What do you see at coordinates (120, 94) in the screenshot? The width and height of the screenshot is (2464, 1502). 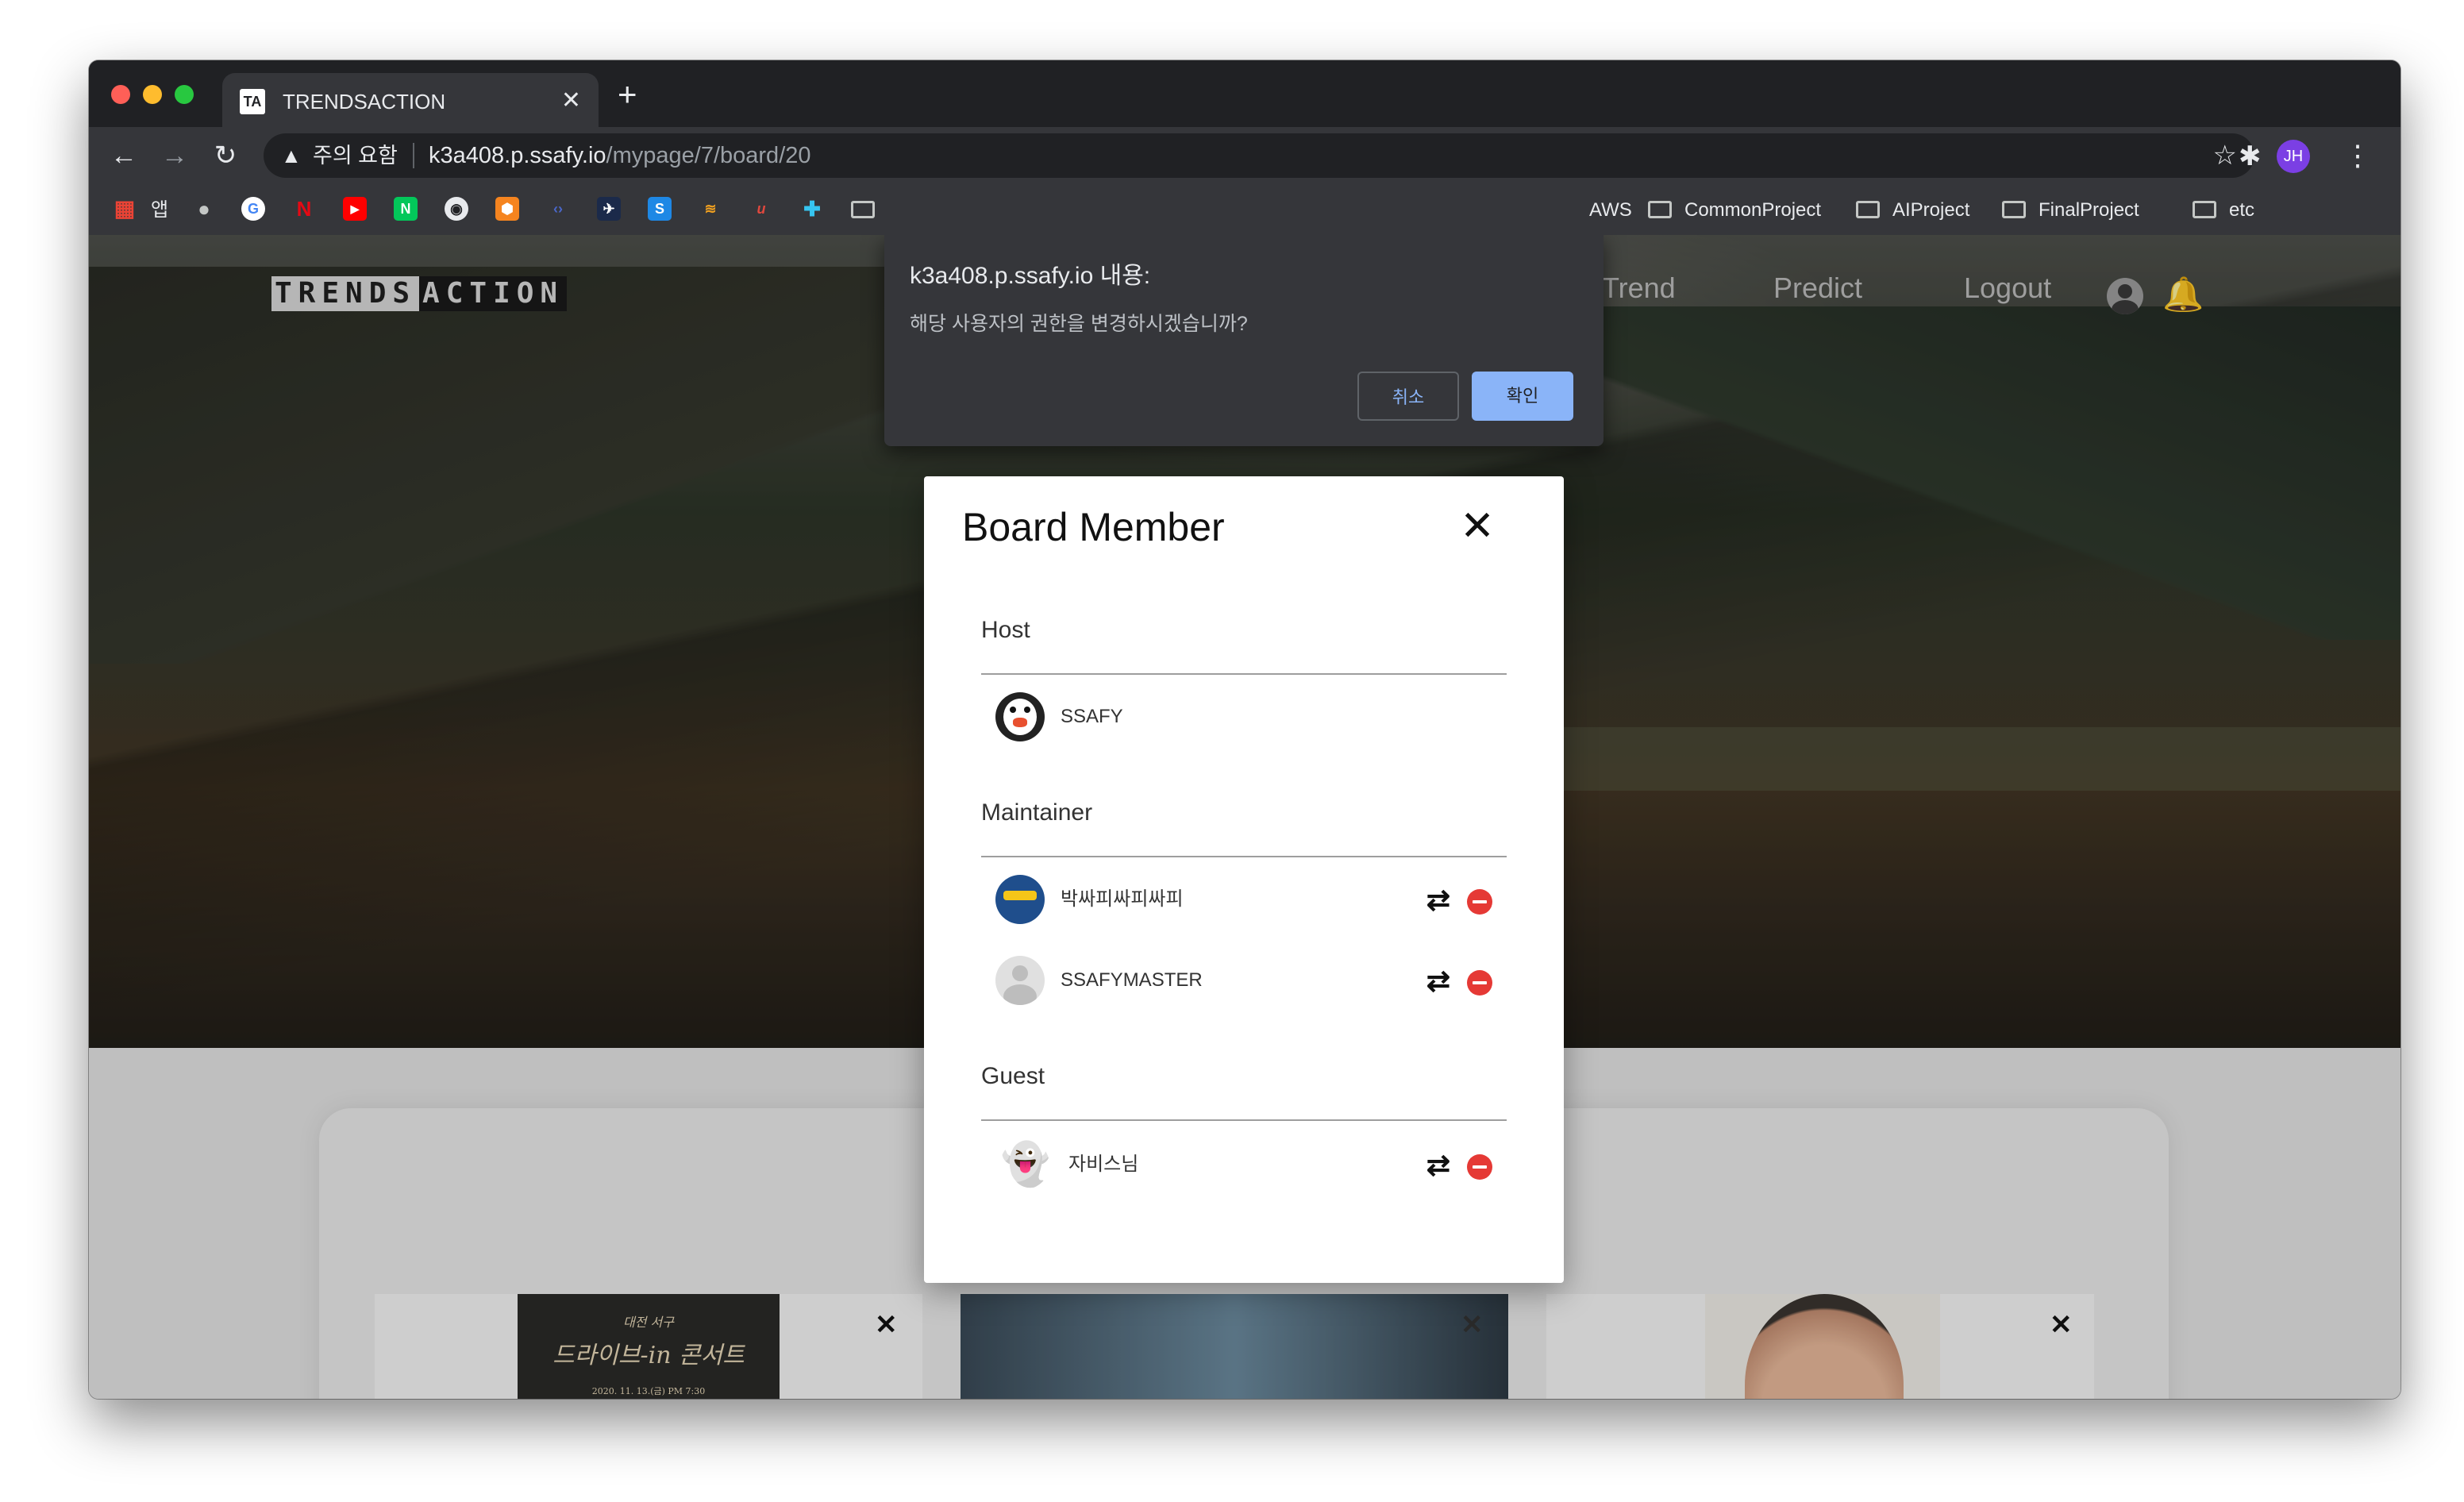 I see `close-window-button` at bounding box center [120, 94].